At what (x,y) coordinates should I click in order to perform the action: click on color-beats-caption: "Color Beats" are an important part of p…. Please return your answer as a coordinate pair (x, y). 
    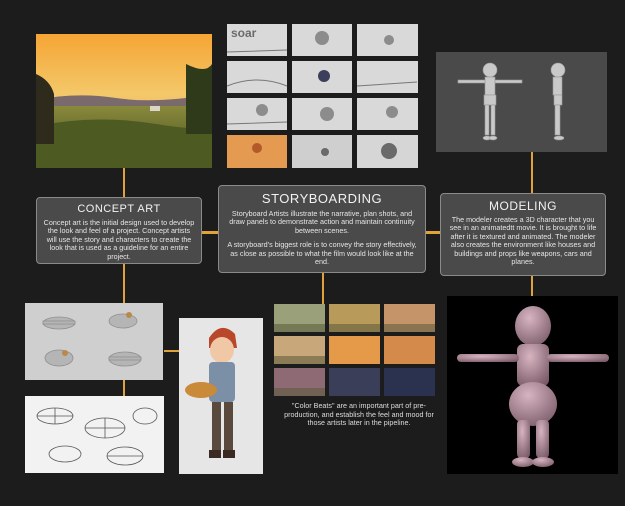
    Looking at the image, I should click on (359, 414).